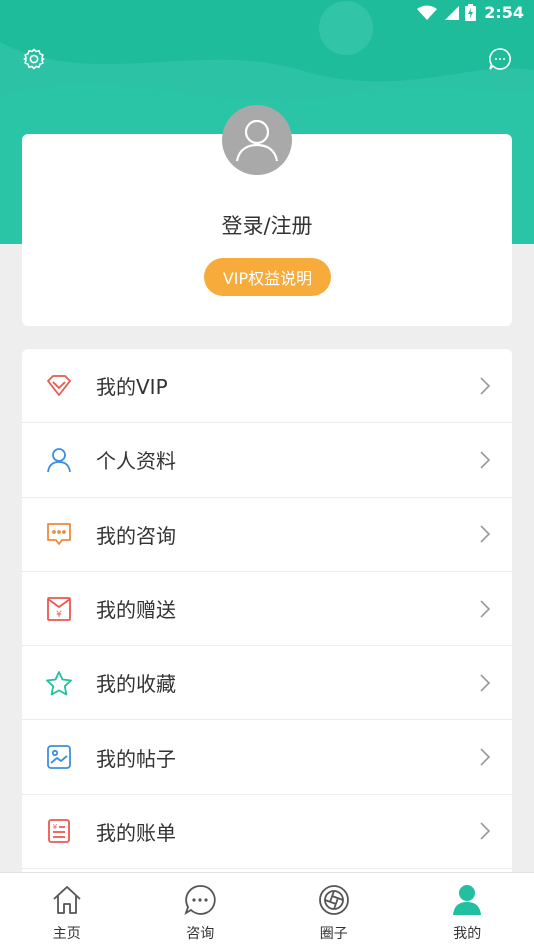 This screenshot has height=950, width=534. I want to click on nav-label: 圈子, so click(333, 934).